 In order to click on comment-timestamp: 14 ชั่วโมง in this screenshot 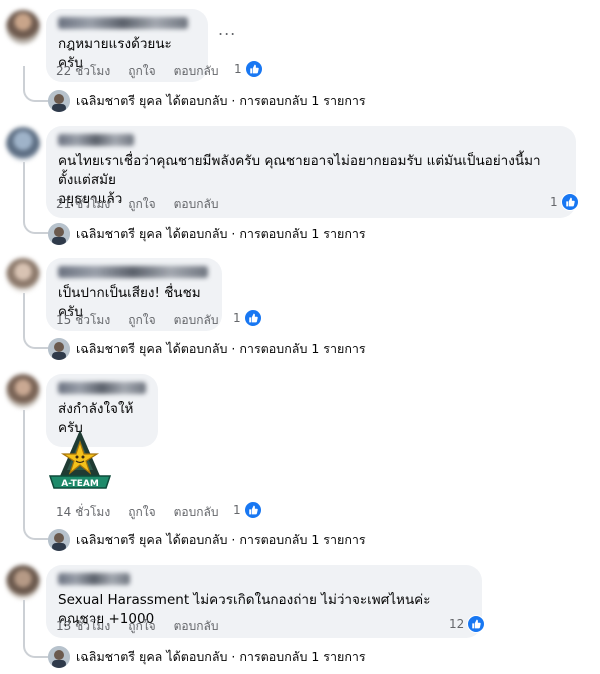, I will do `click(83, 512)`.